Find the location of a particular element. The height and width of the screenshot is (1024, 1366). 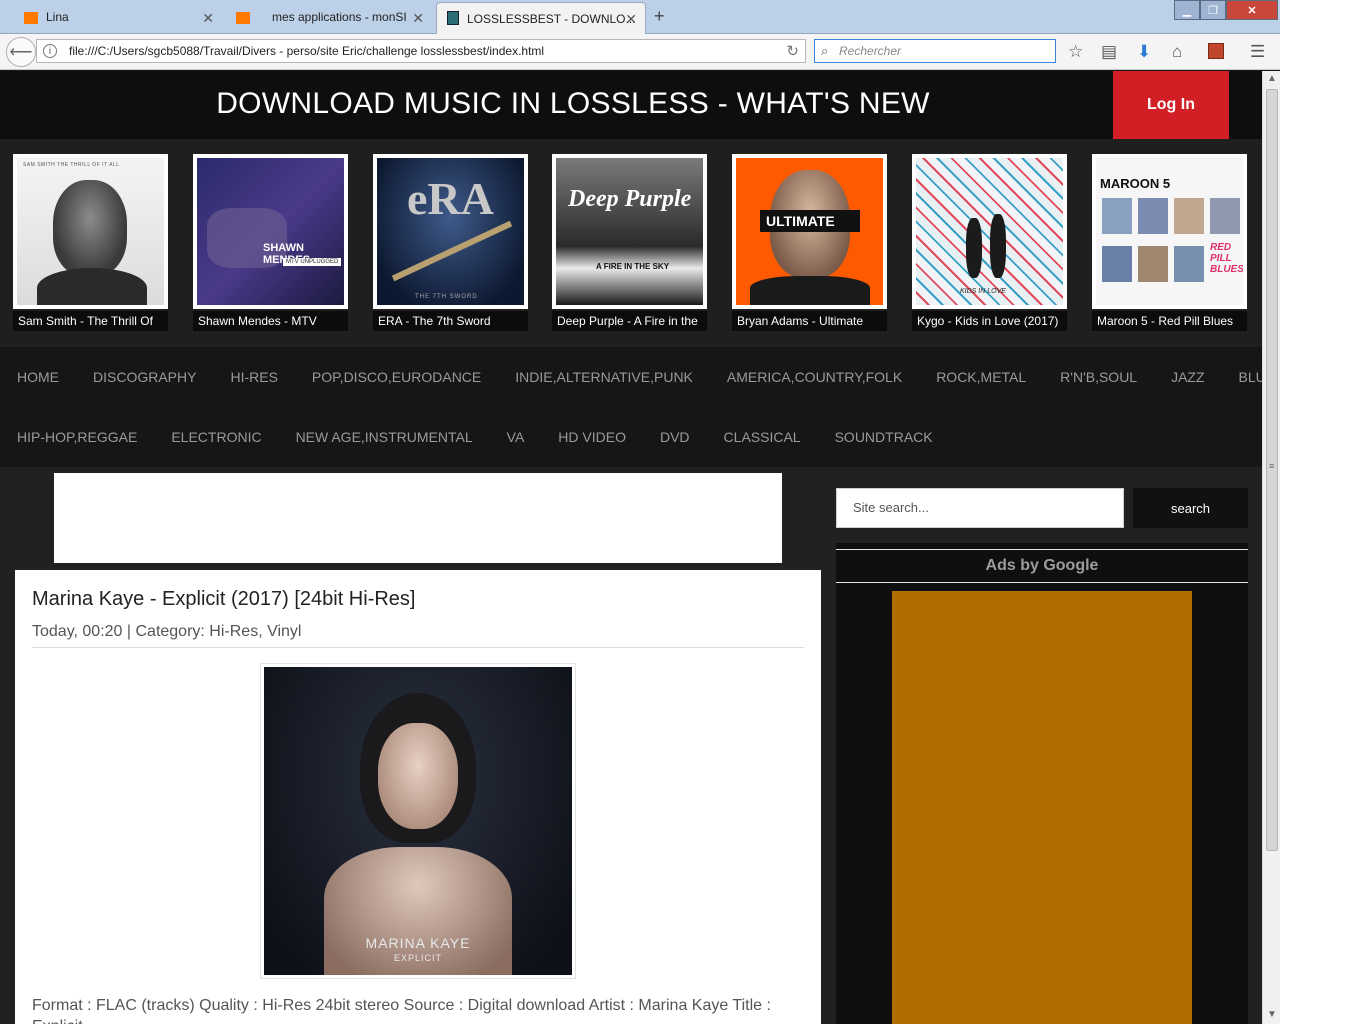

album-cover: MAROON 5 RED PILL BLUES is located at coordinates (1169, 231).